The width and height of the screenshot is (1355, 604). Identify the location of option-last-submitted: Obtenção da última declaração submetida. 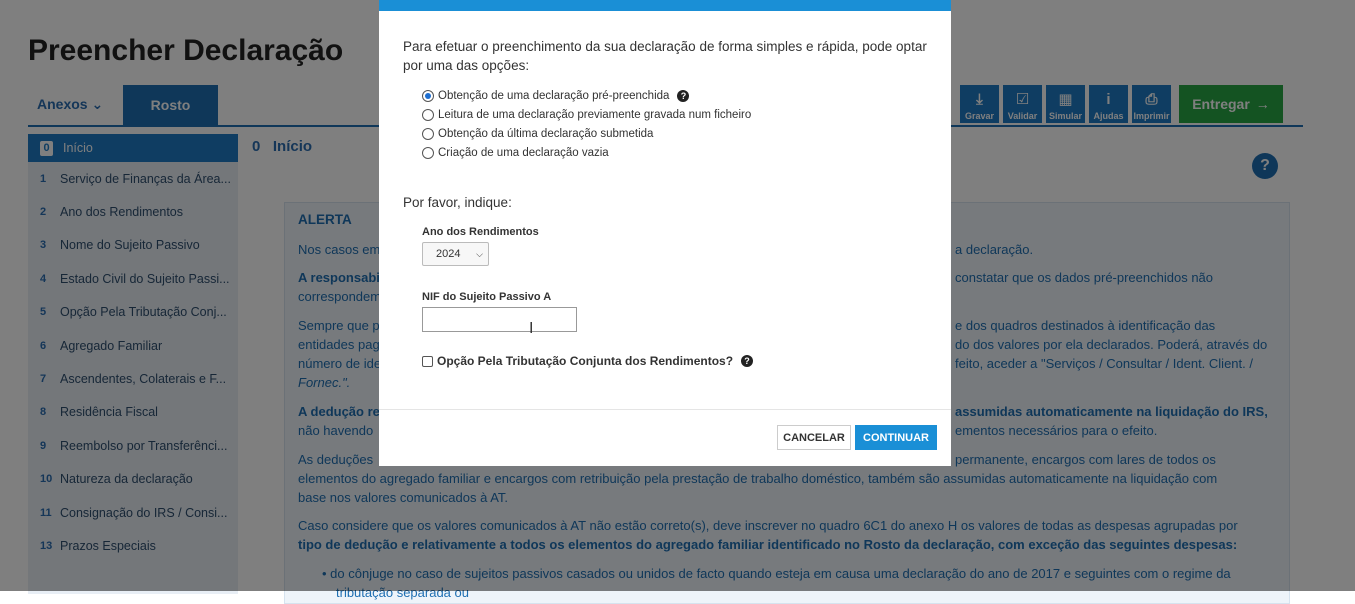
(586, 133).